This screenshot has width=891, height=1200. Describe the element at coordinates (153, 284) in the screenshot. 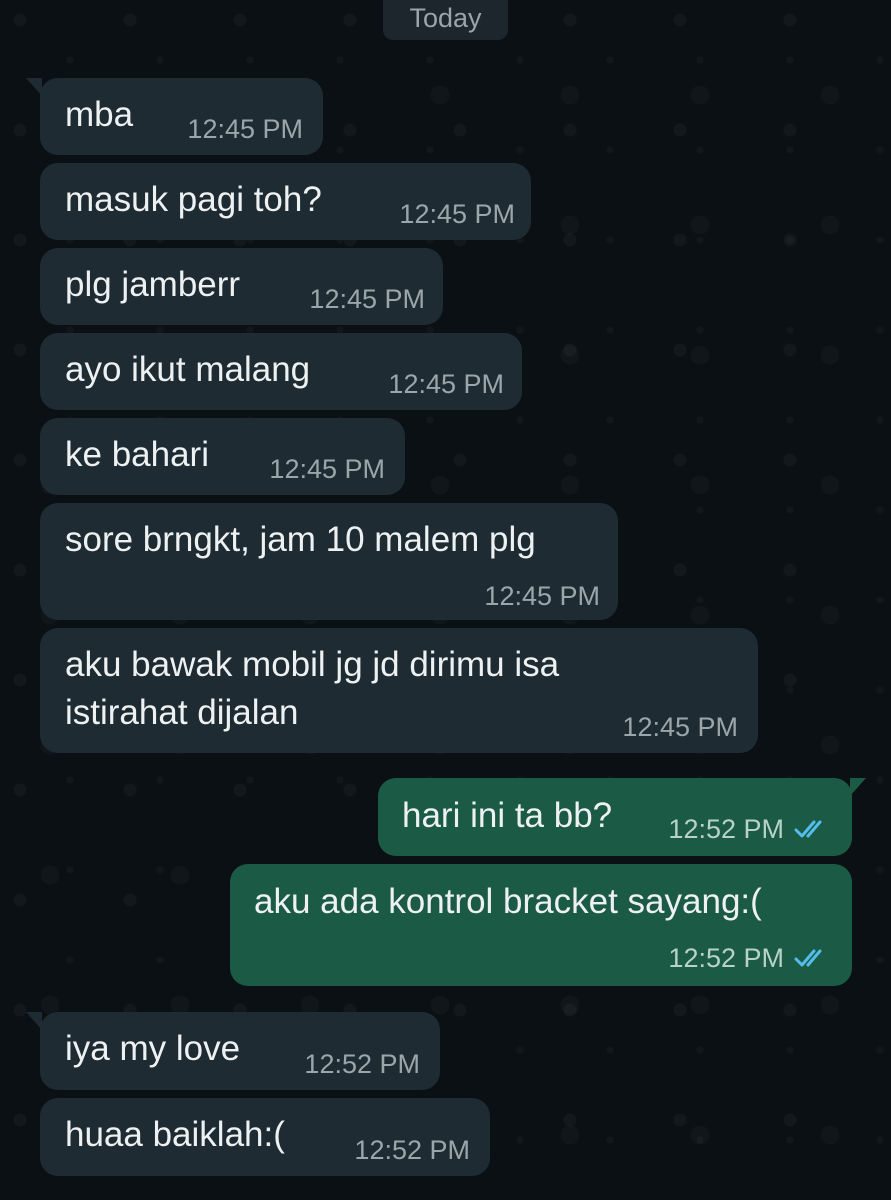

I see `message-text: plg jamberr` at that location.